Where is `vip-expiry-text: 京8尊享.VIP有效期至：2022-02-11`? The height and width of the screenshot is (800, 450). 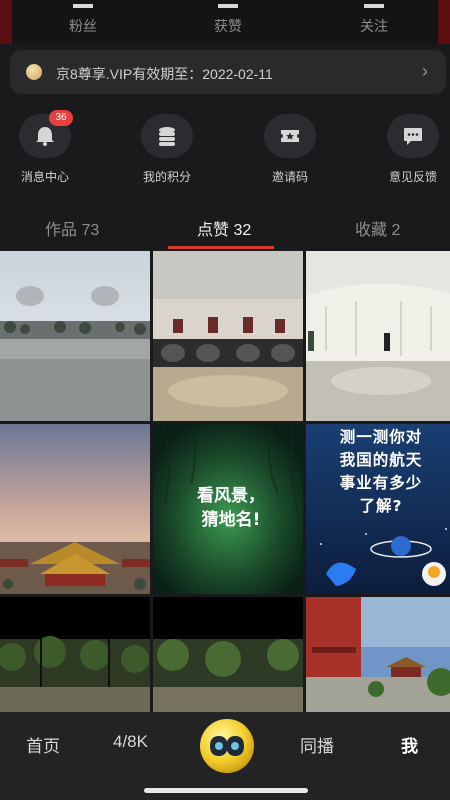
vip-expiry-text: 京8尊享.VIP有效期至：2022-02-11 is located at coordinates (164, 74).